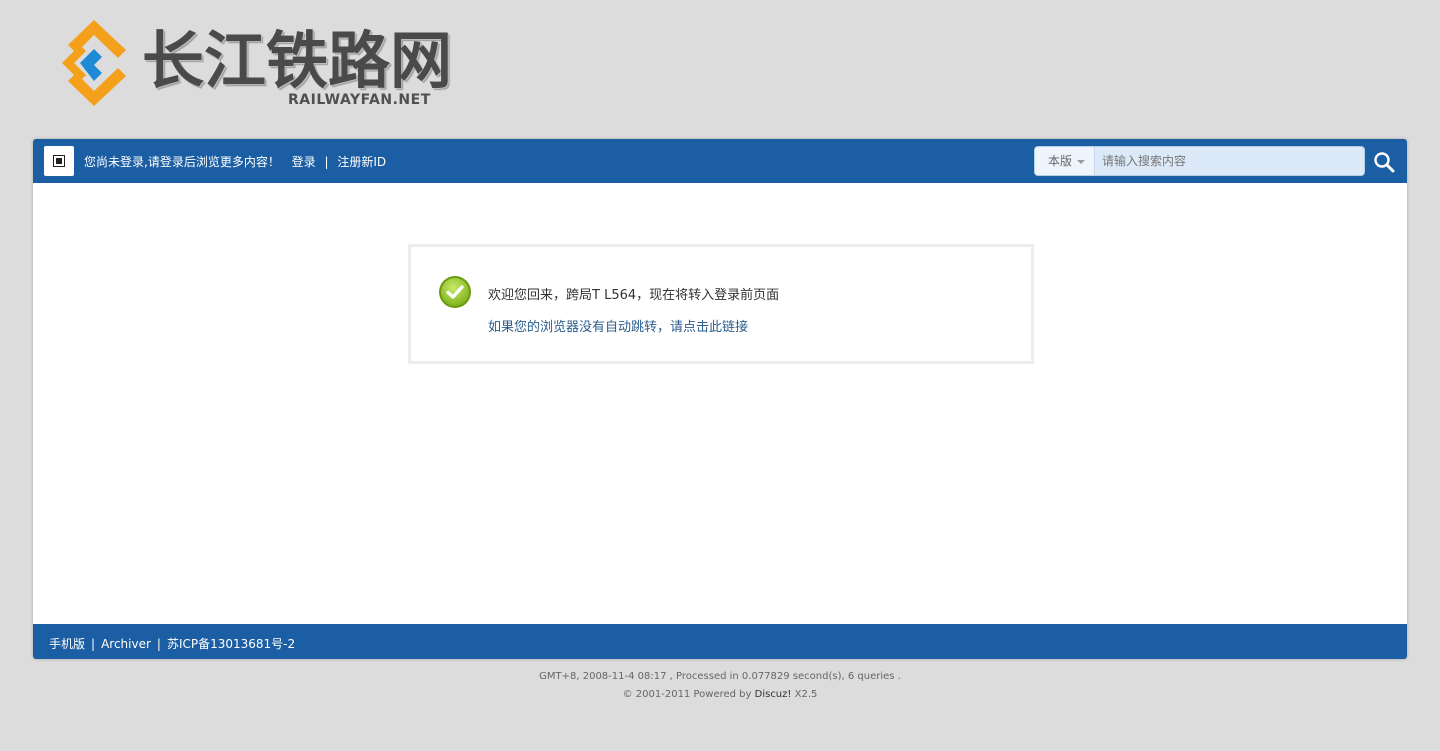  I want to click on search-box: 本版, so click(1199, 161).